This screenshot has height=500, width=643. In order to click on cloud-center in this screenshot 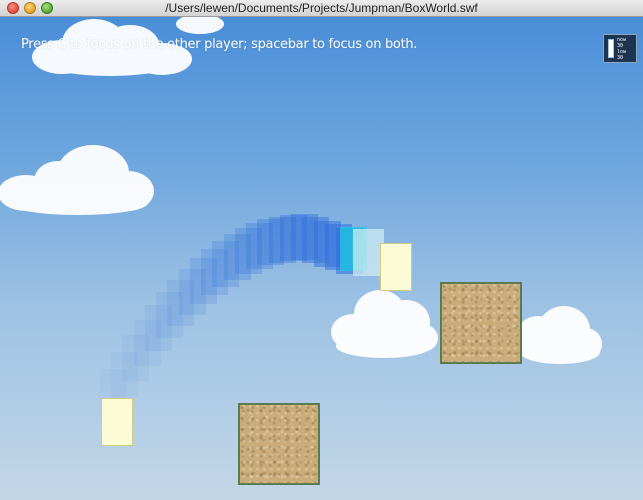, I will do `click(384, 324)`.